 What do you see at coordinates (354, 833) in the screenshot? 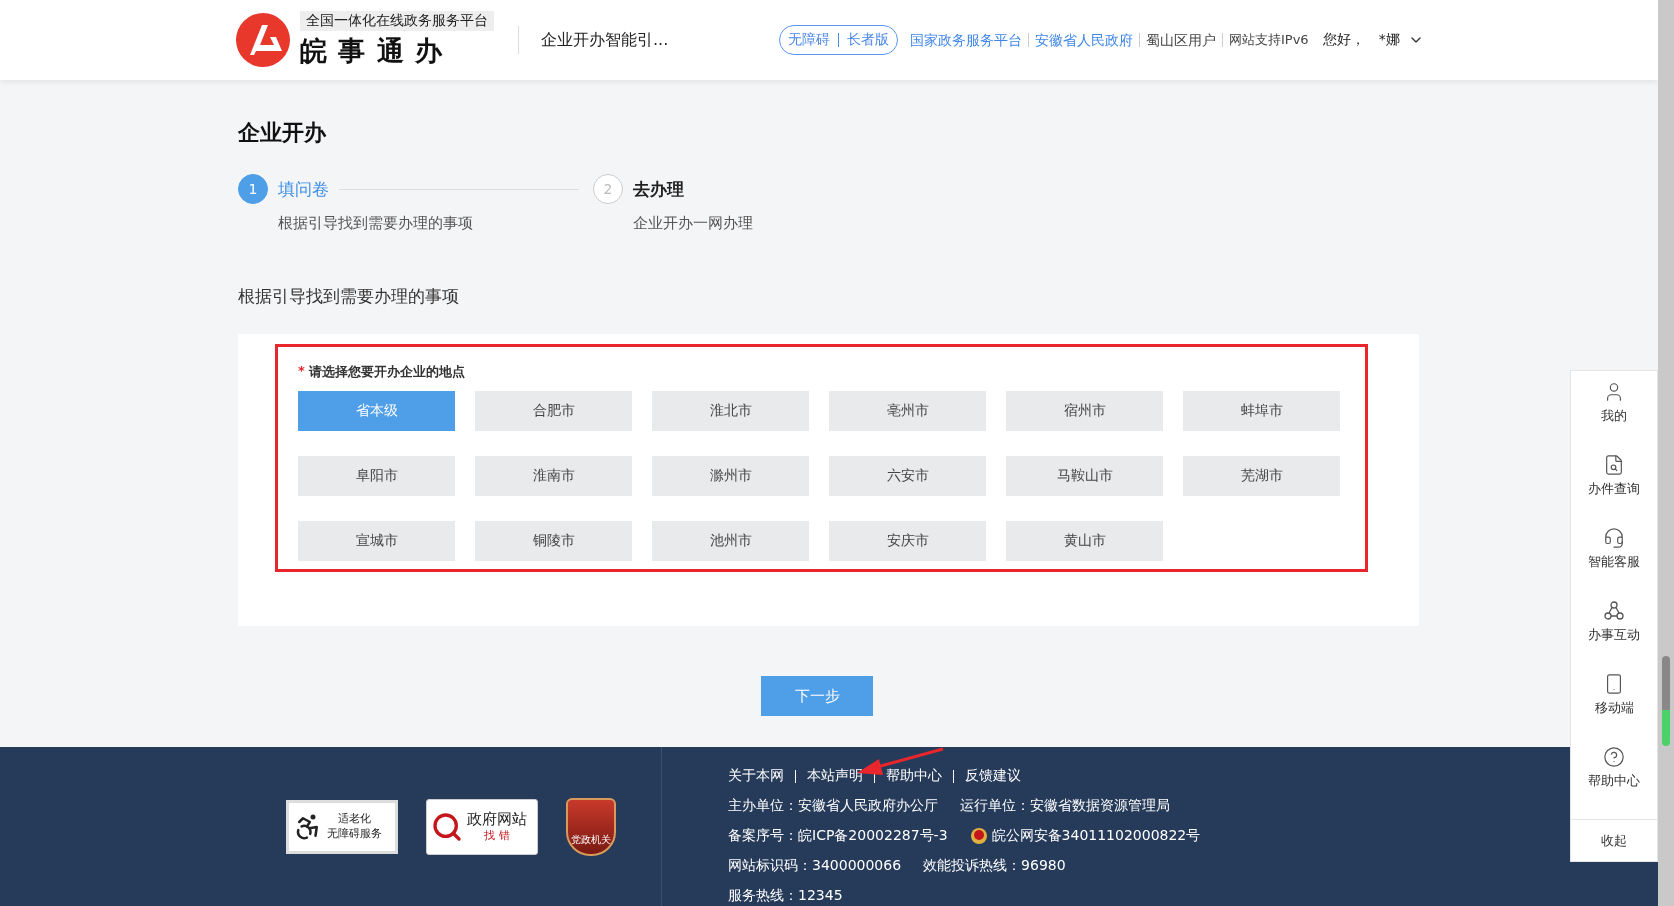
I see `badge-text: 无障碍服务` at bounding box center [354, 833].